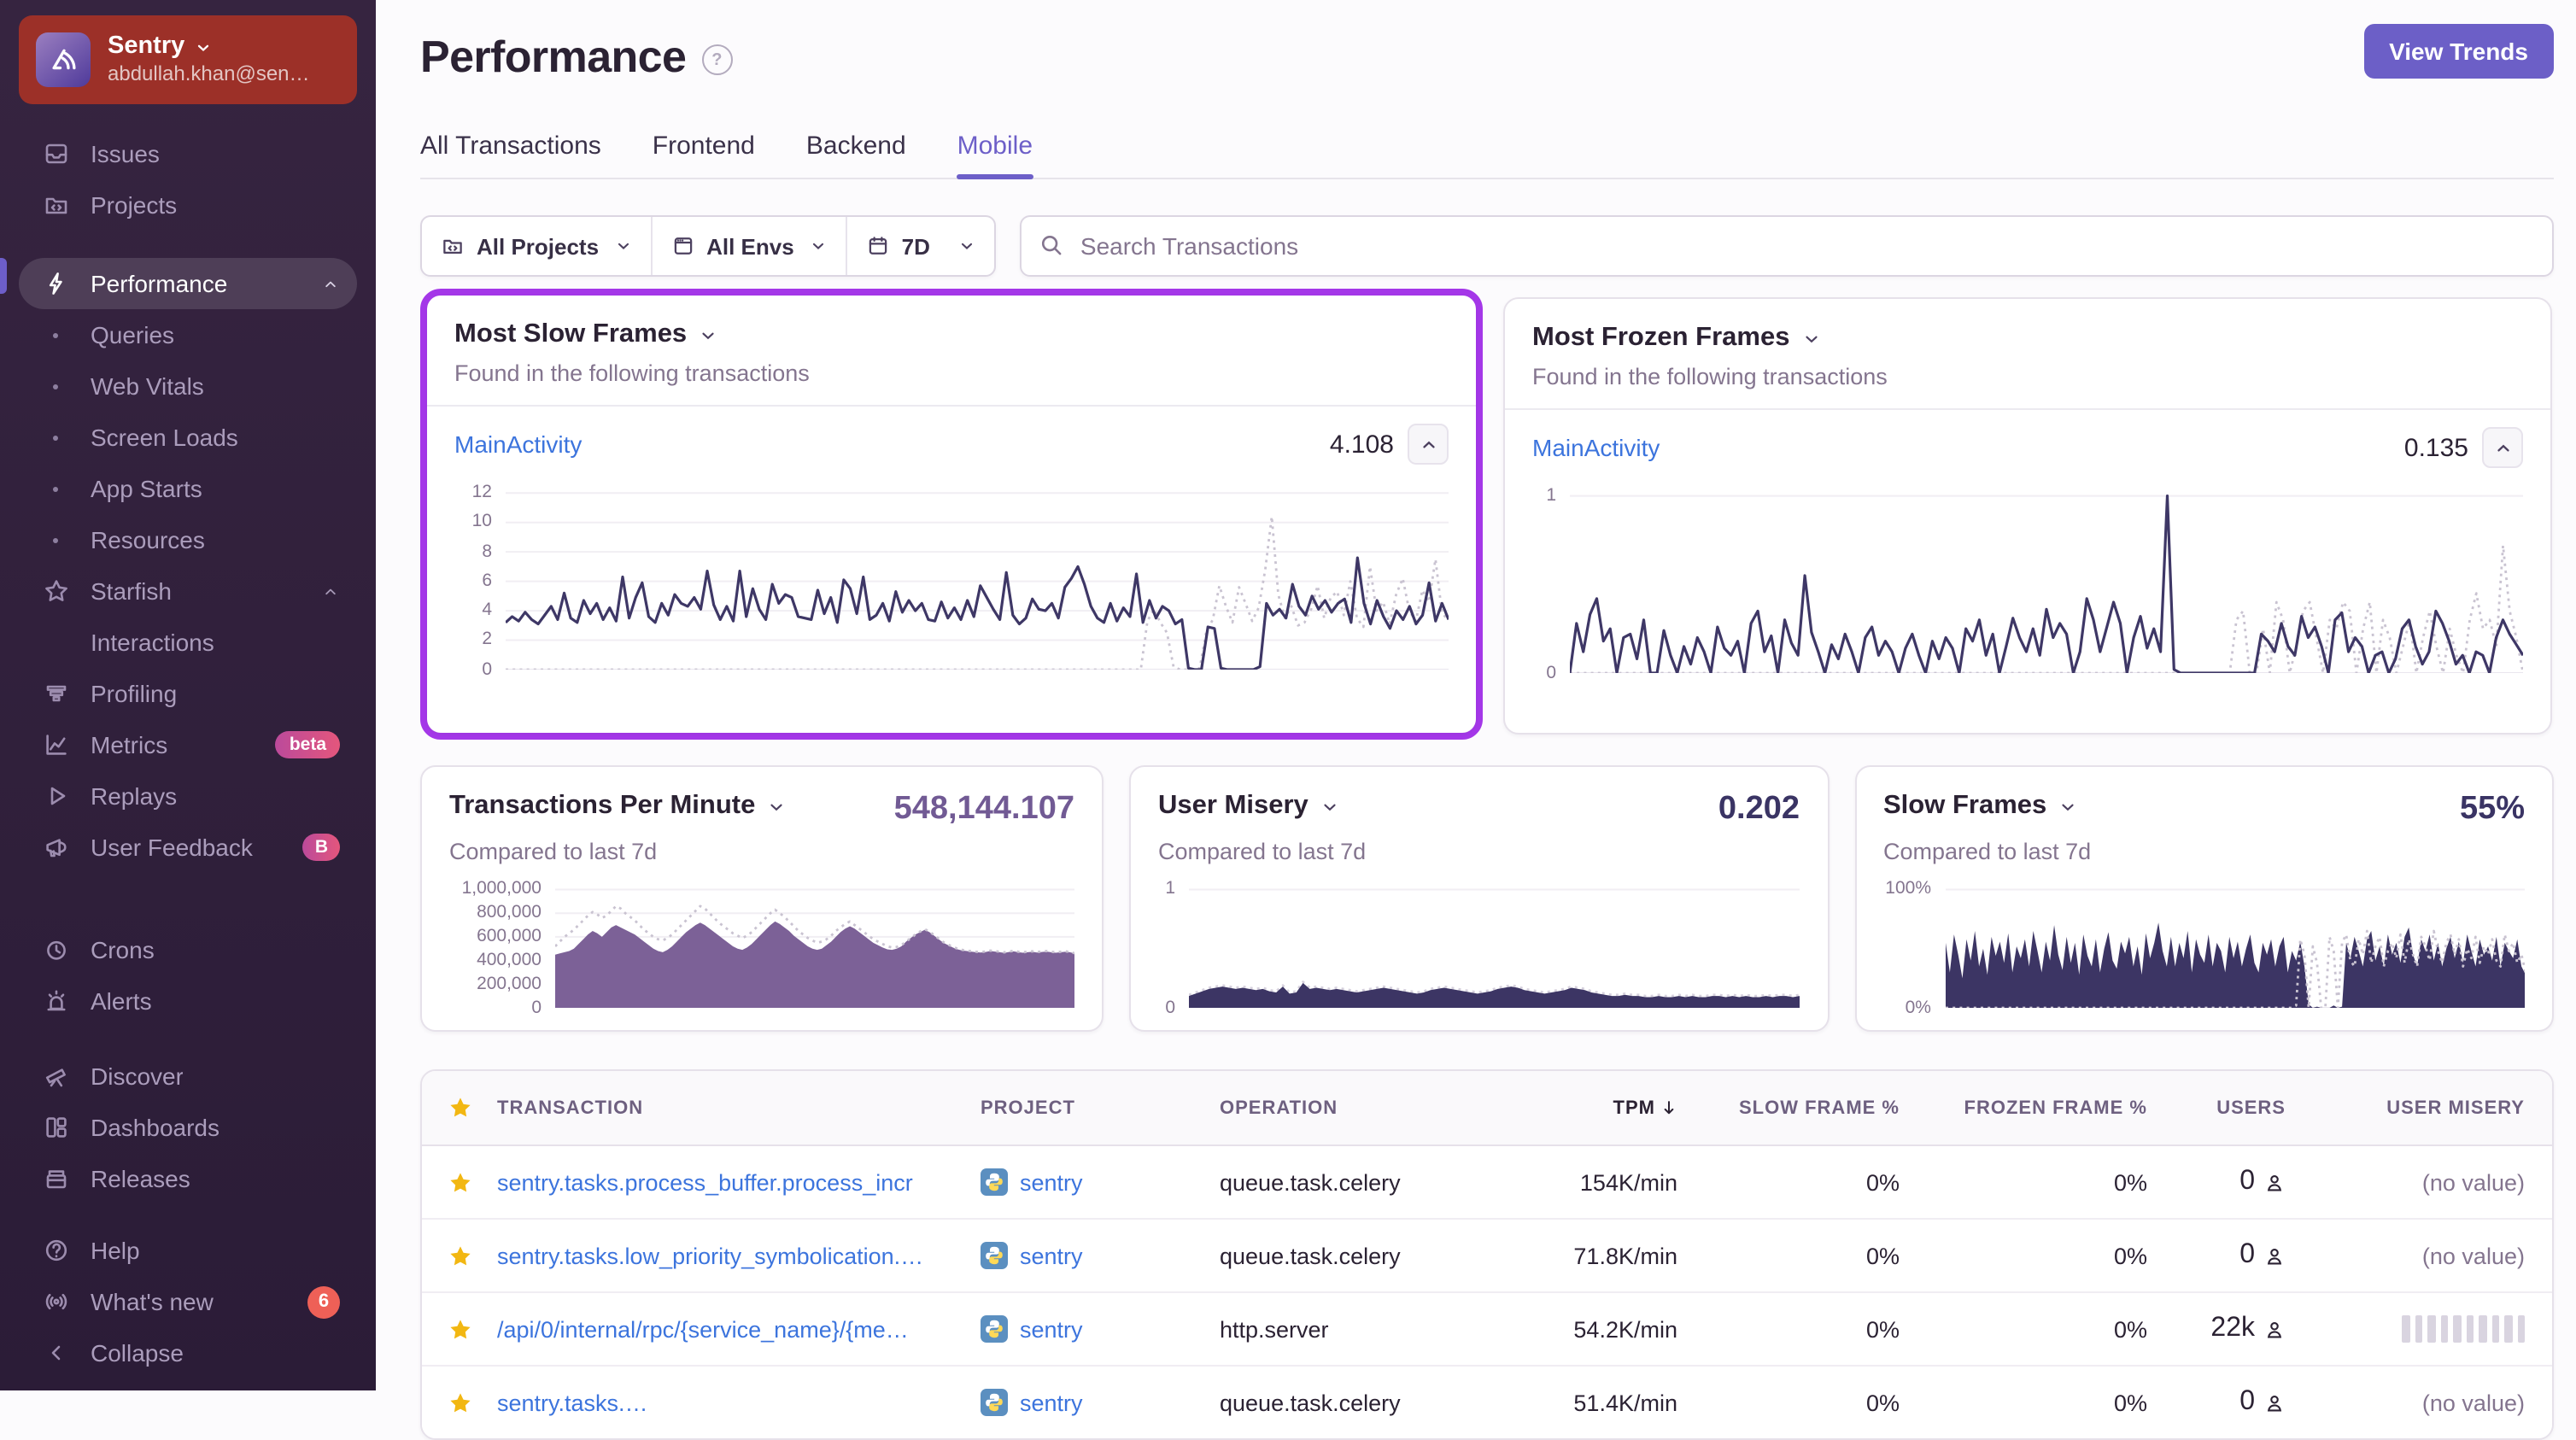  Describe the element at coordinates (2027, 338) in the screenshot. I see `most-frozen-frames-title: Most Frozen Frames` at that location.